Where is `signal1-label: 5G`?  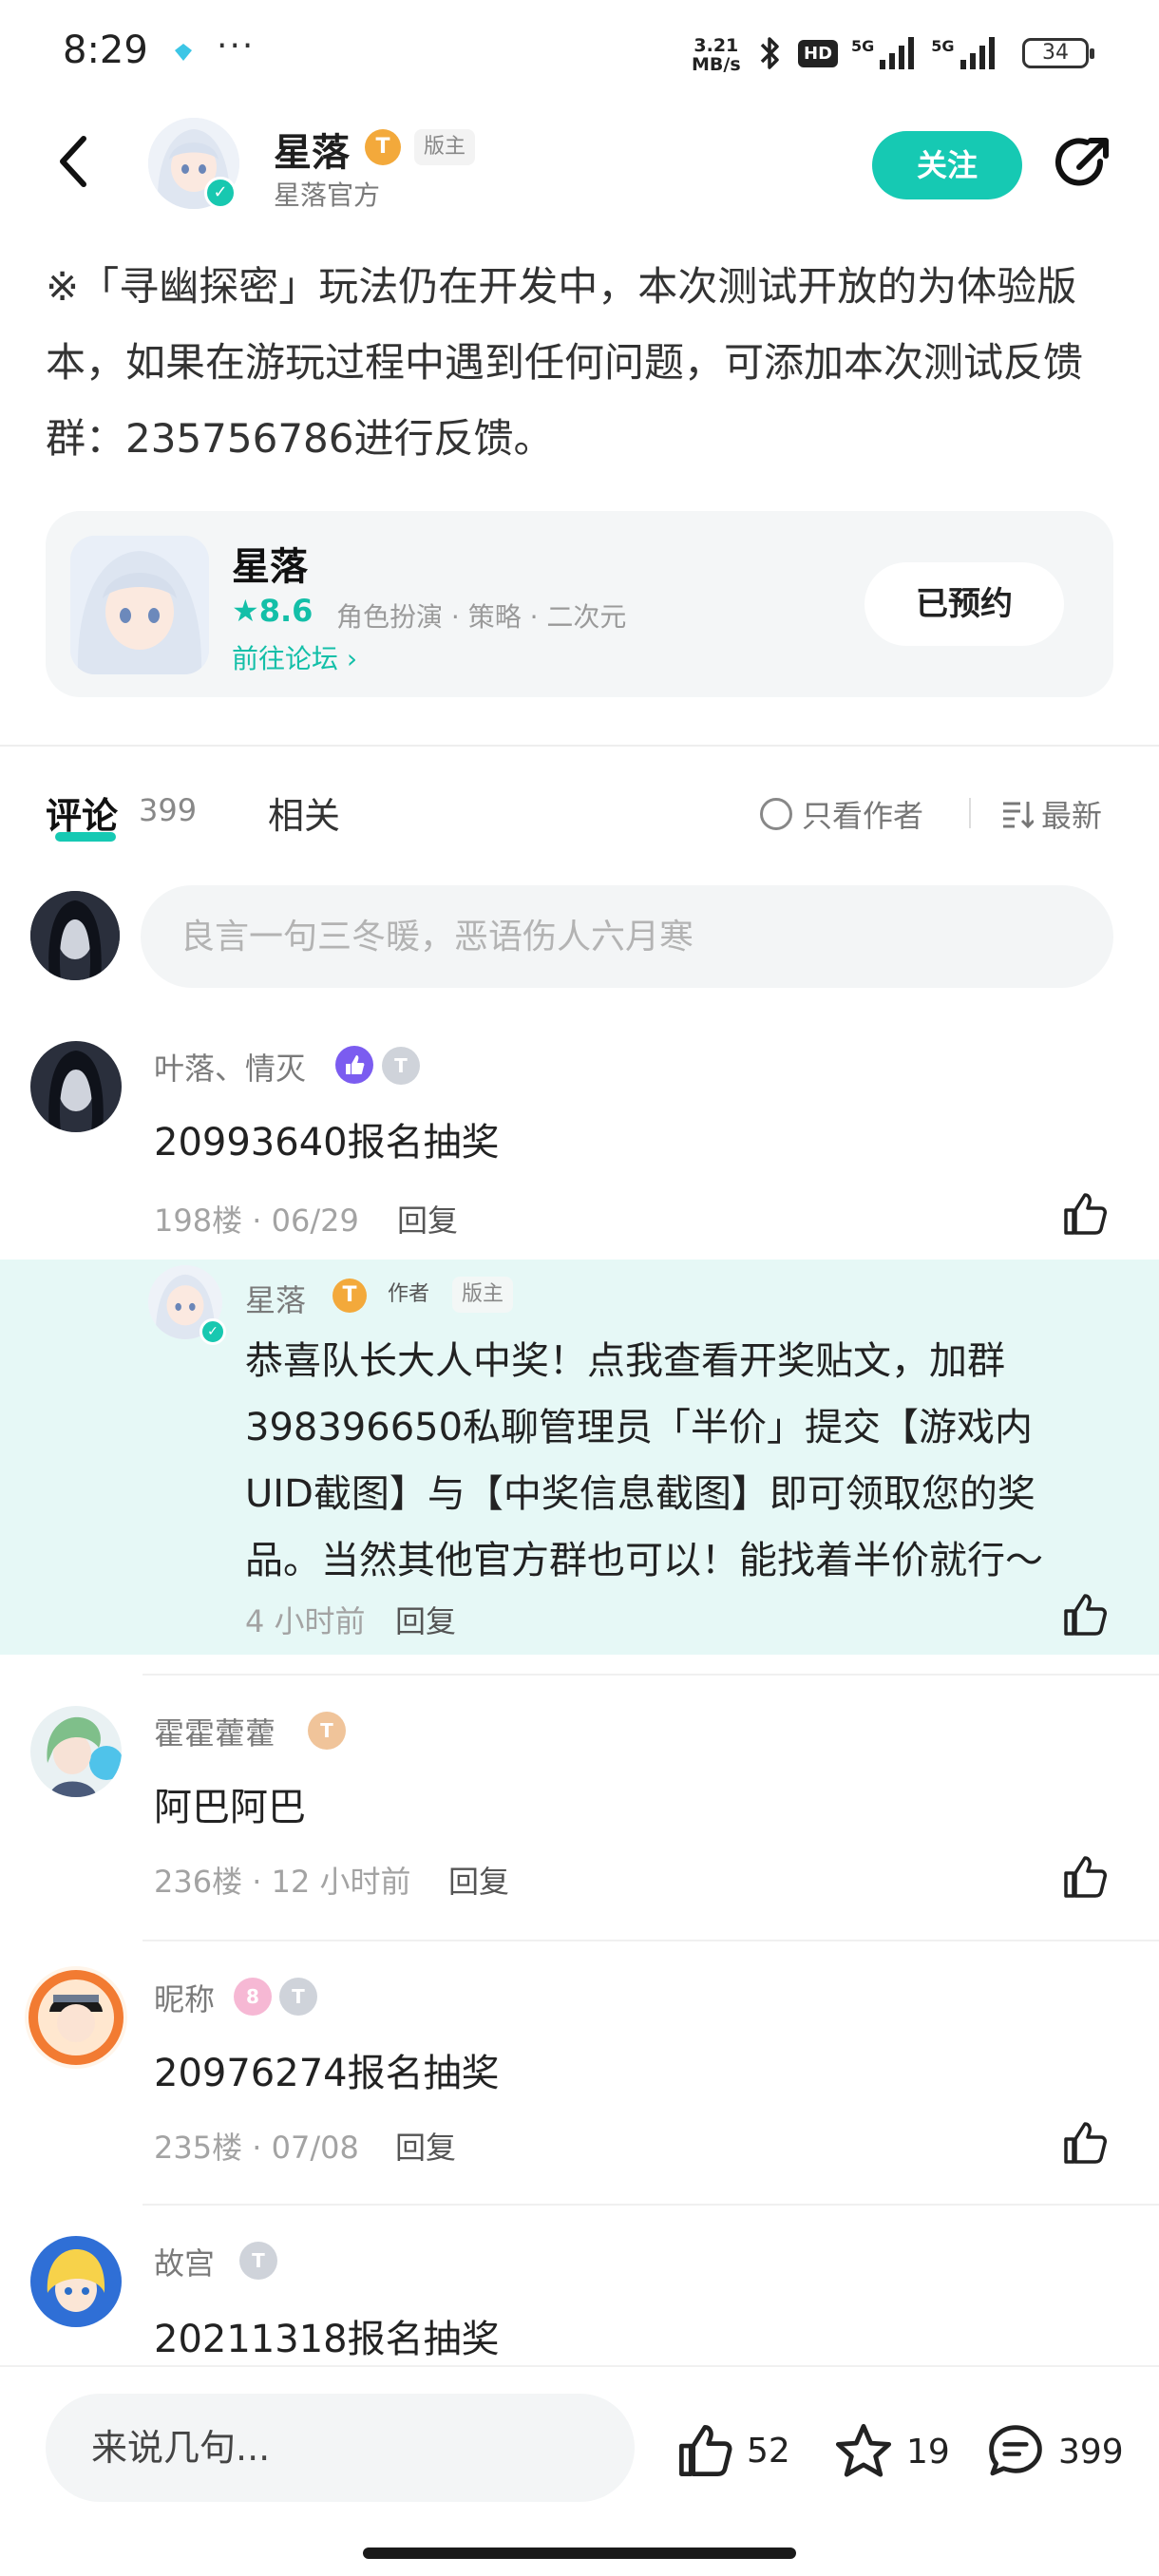 signal1-label: 5G is located at coordinates (863, 46).